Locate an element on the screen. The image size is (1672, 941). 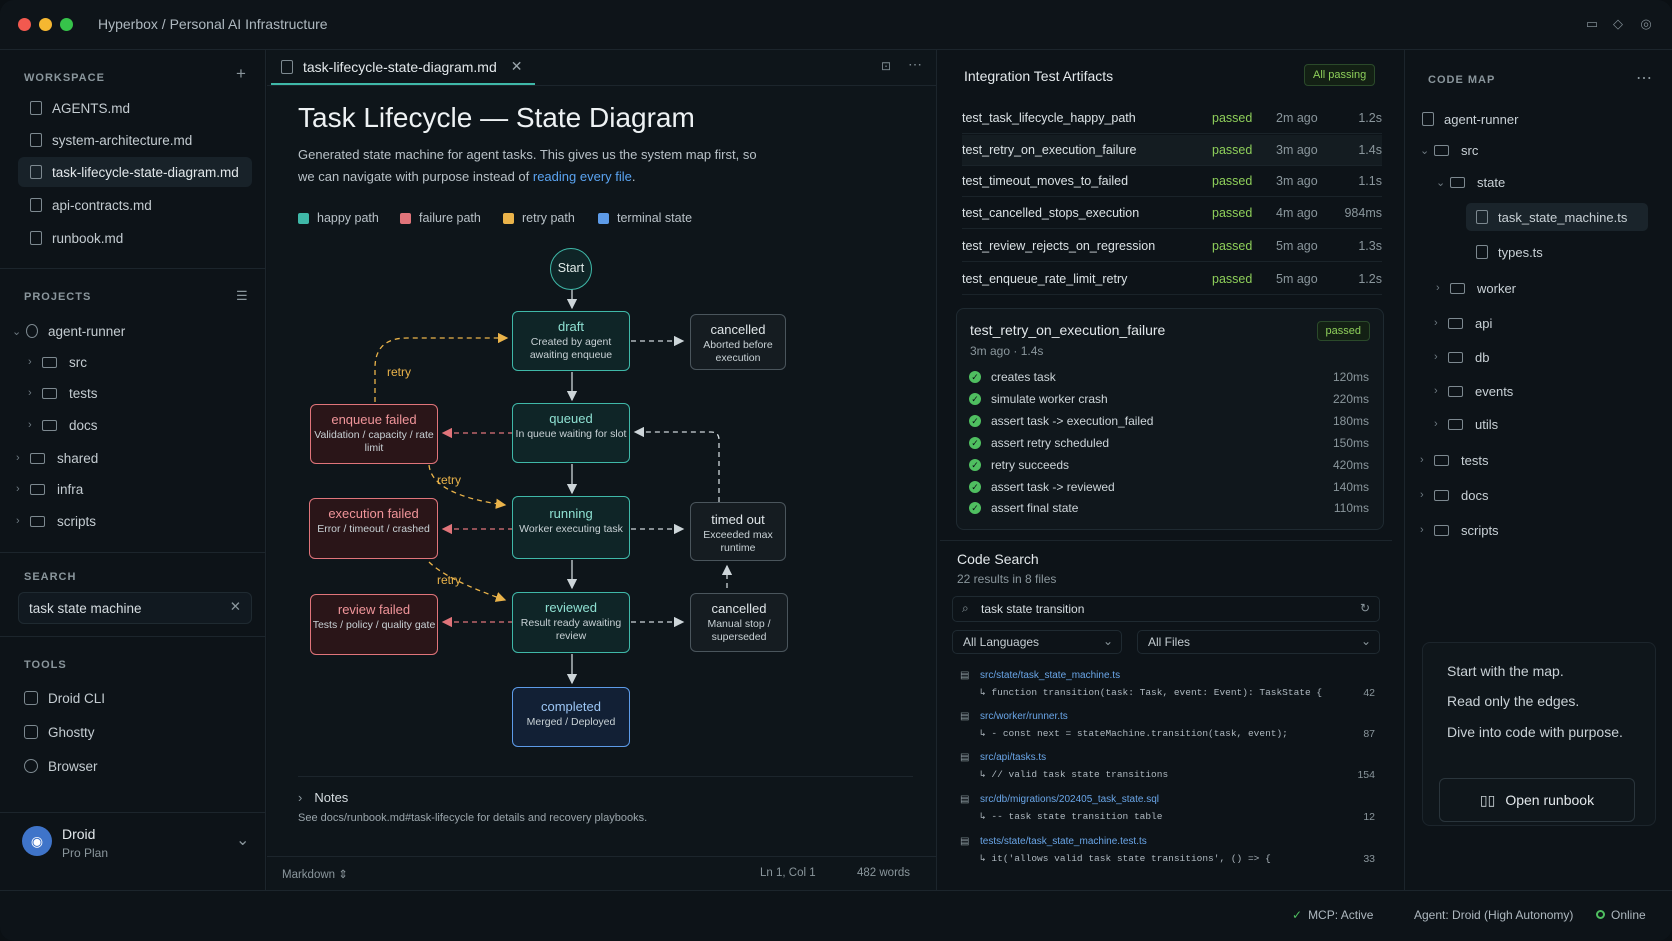
map-worker: › worker is located at coordinates (1476, 288).